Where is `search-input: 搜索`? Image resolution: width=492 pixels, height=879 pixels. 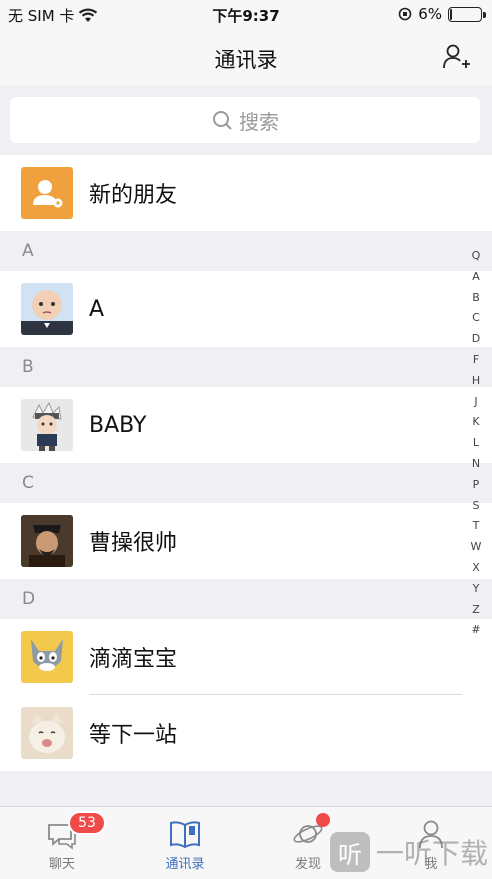 search-input: 搜索 is located at coordinates (245, 120).